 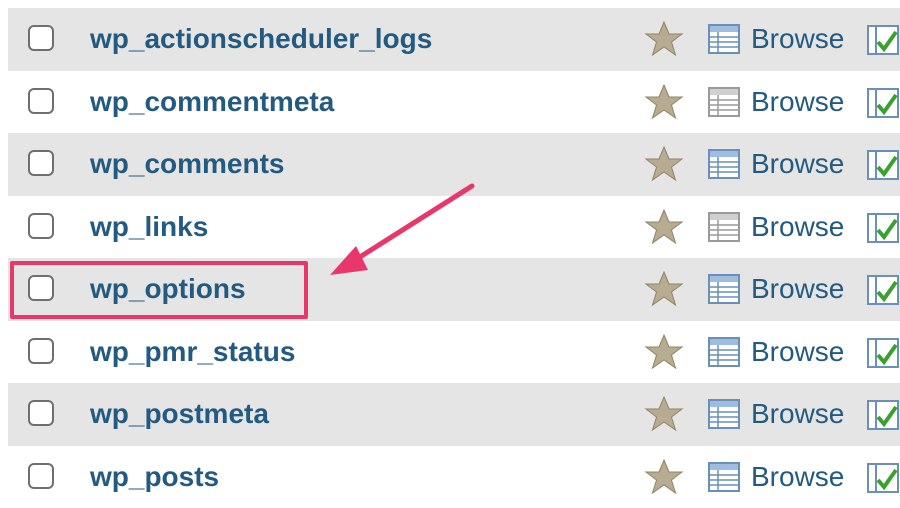 What do you see at coordinates (149, 227) in the screenshot?
I see `table-name-link: wp_links` at bounding box center [149, 227].